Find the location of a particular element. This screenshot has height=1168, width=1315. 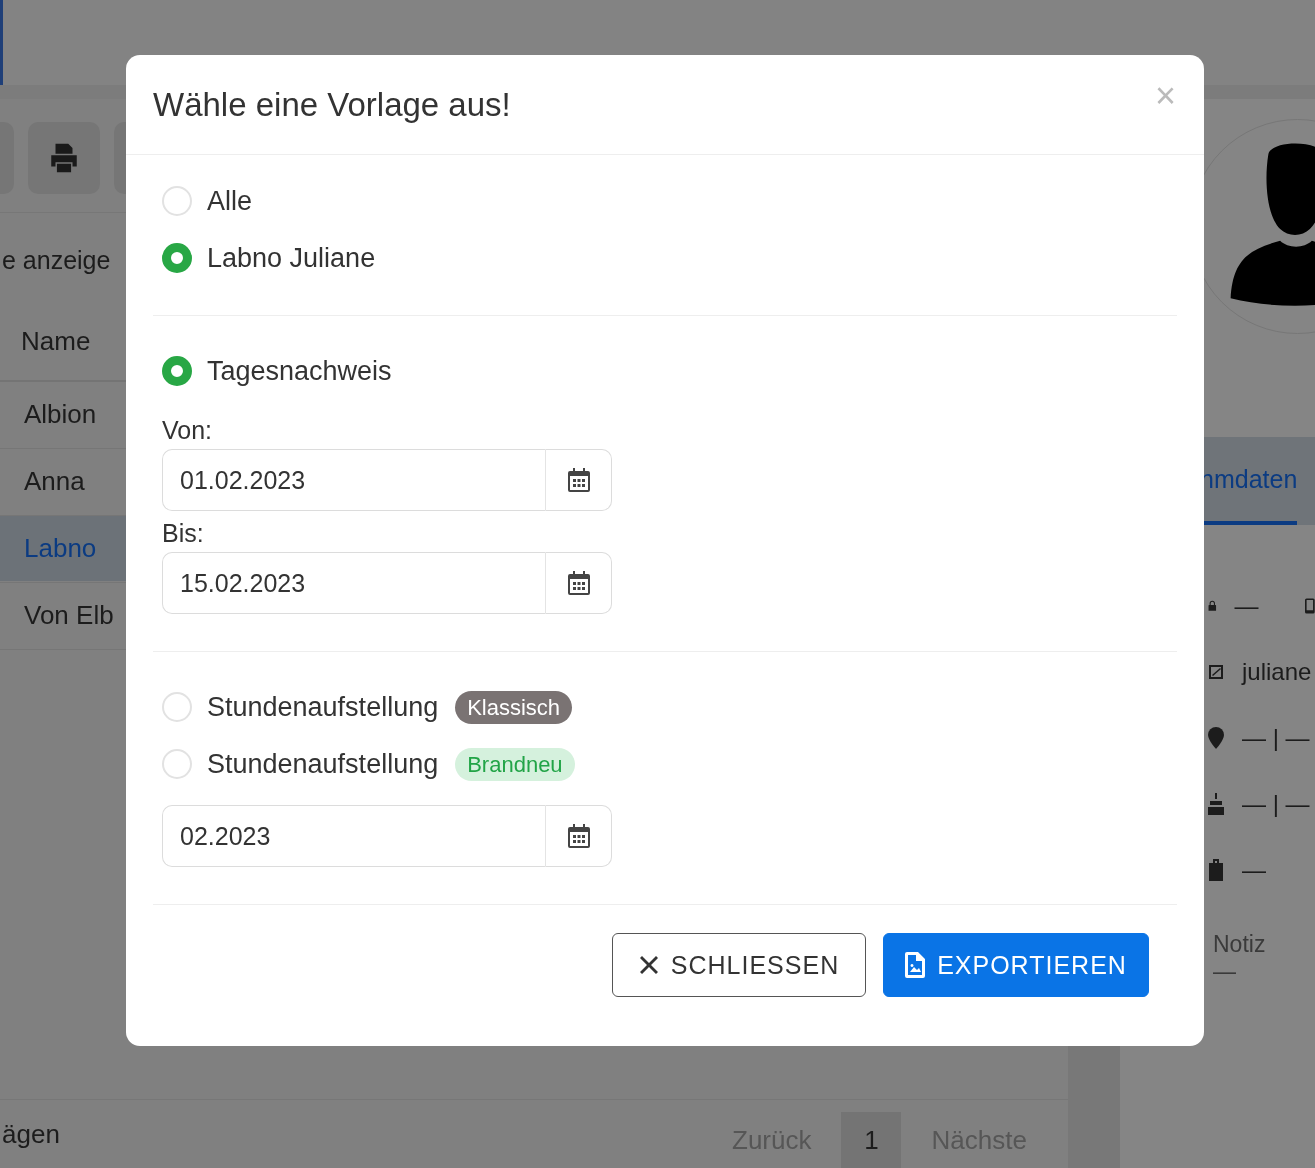

column-header: Name is located at coordinates (56, 341).